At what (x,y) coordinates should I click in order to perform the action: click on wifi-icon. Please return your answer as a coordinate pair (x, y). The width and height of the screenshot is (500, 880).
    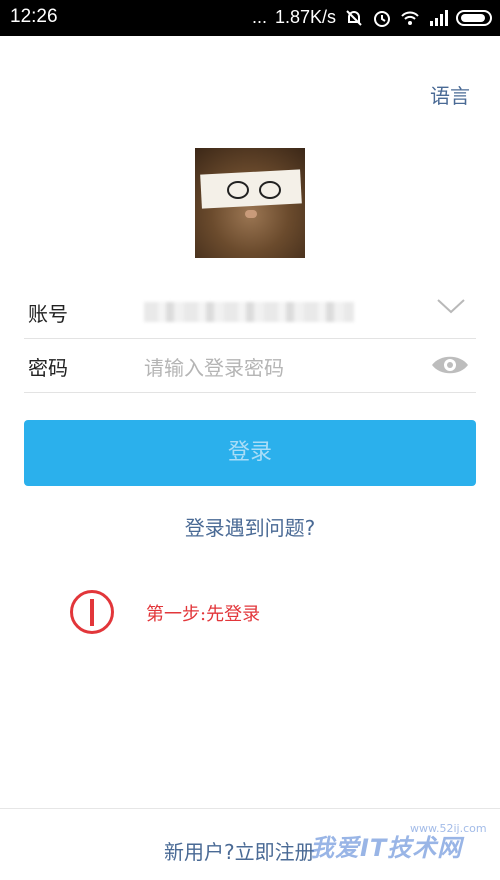
    Looking at the image, I should click on (410, 18).